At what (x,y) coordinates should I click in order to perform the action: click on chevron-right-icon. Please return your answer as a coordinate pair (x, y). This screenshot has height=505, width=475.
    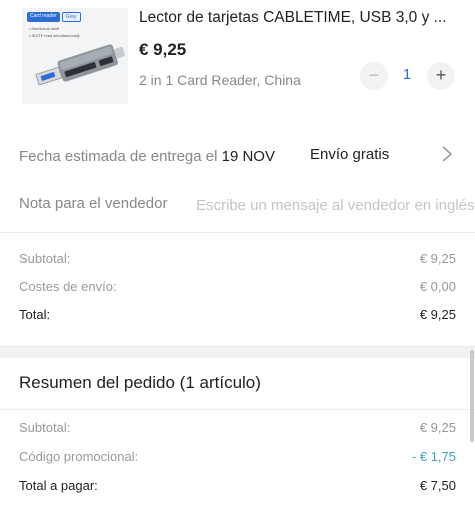
    Looking at the image, I should click on (447, 157).